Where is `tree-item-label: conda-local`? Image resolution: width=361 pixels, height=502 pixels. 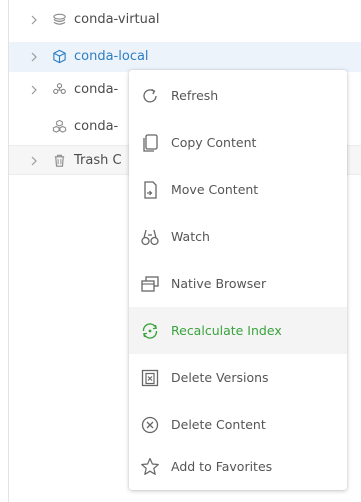 tree-item-label: conda-local is located at coordinates (111, 56).